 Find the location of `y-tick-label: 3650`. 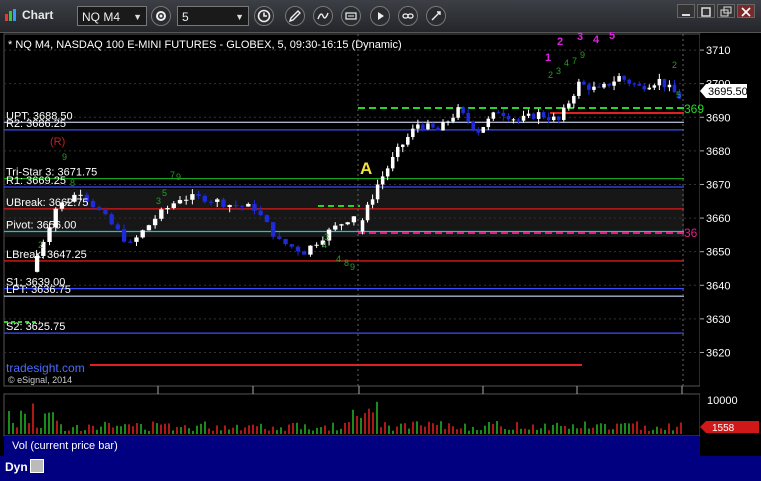

y-tick-label: 3650 is located at coordinates (718, 253).